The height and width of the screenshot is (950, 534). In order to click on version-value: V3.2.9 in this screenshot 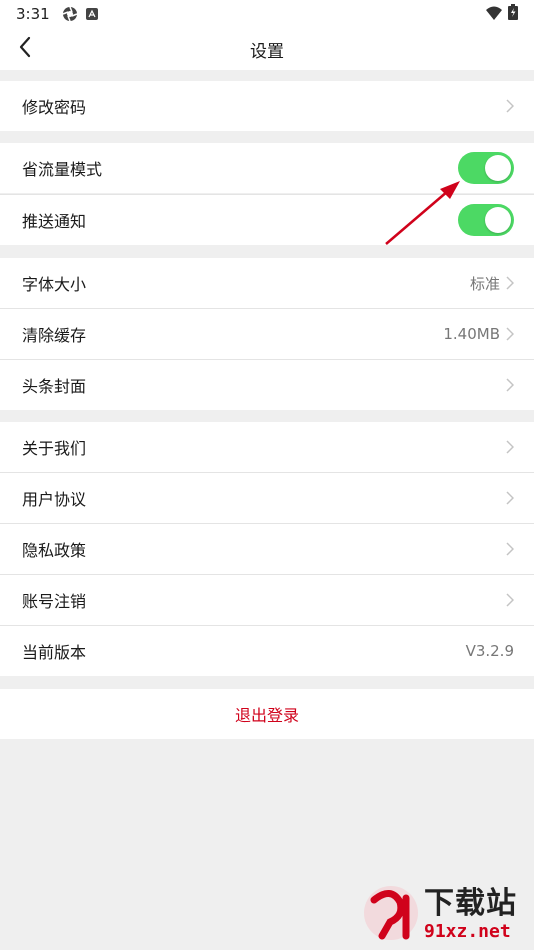, I will do `click(489, 651)`.